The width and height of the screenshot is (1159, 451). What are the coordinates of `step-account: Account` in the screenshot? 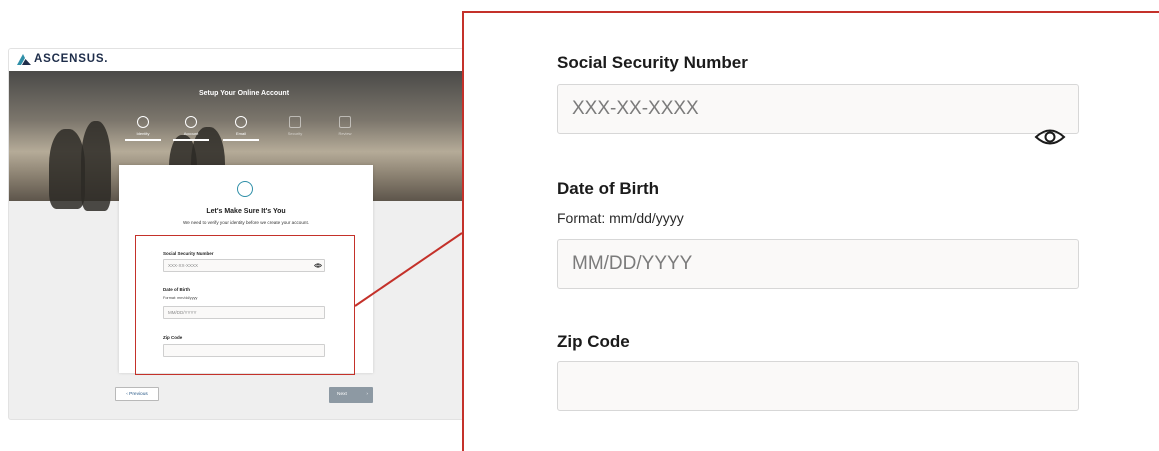 It's located at (191, 126).